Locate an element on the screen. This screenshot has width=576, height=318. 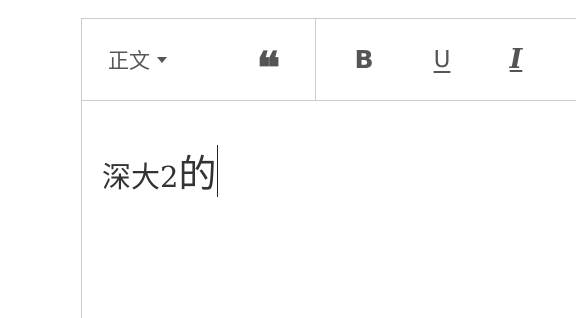
caret-down-icon is located at coordinates (162, 59).